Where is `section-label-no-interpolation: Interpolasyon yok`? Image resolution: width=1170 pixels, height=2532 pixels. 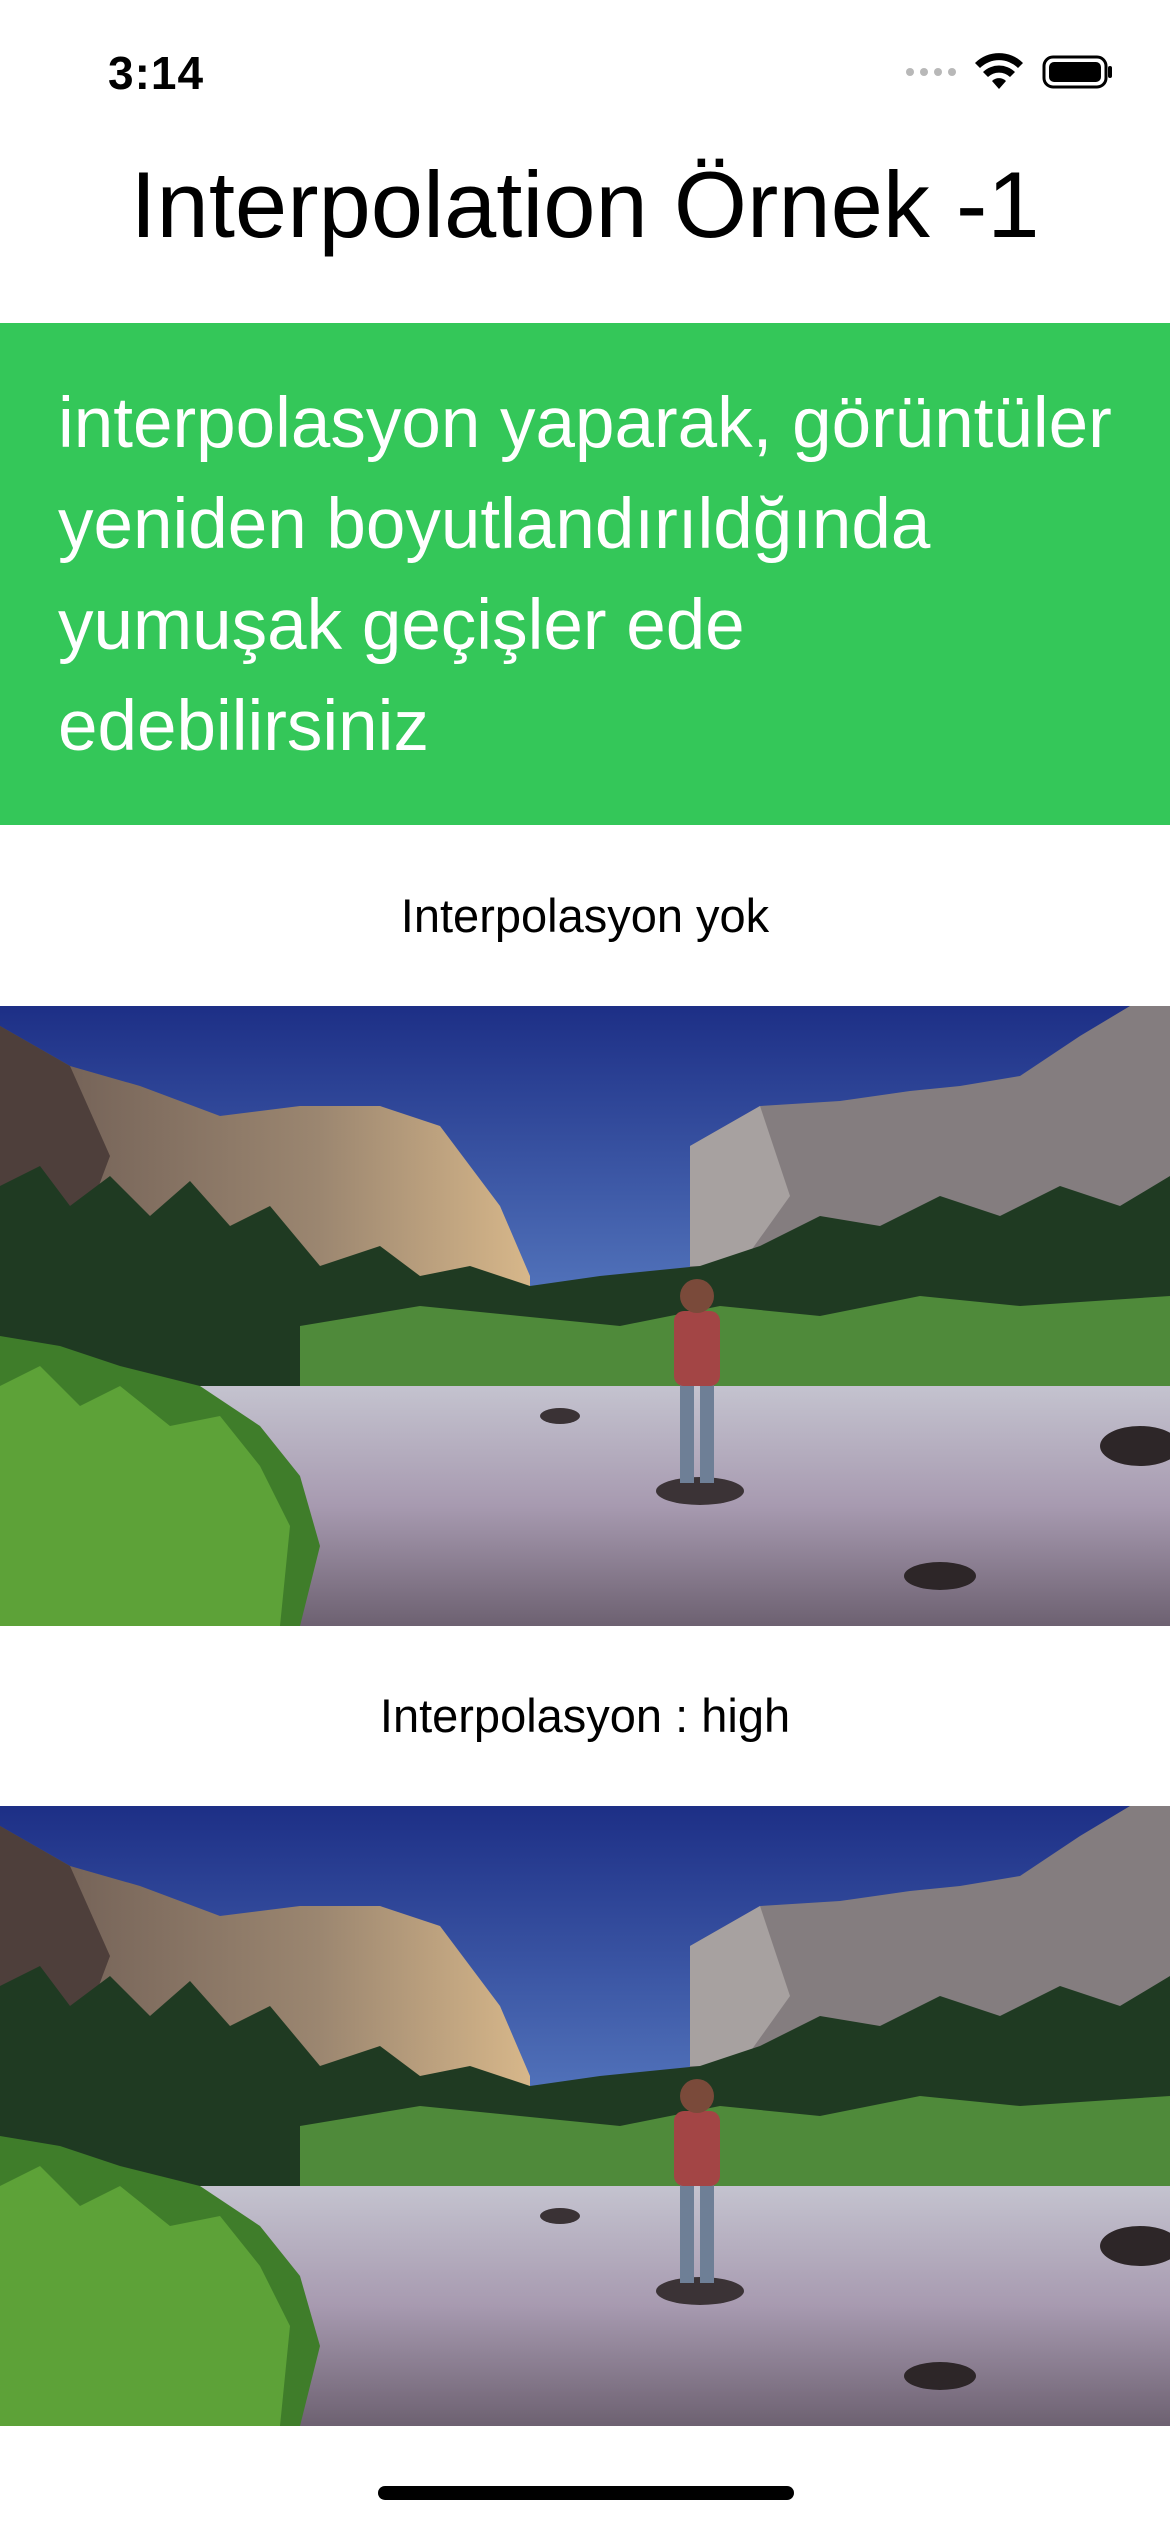
section-label-no-interpolation: Interpolasyon yok is located at coordinates (585, 915).